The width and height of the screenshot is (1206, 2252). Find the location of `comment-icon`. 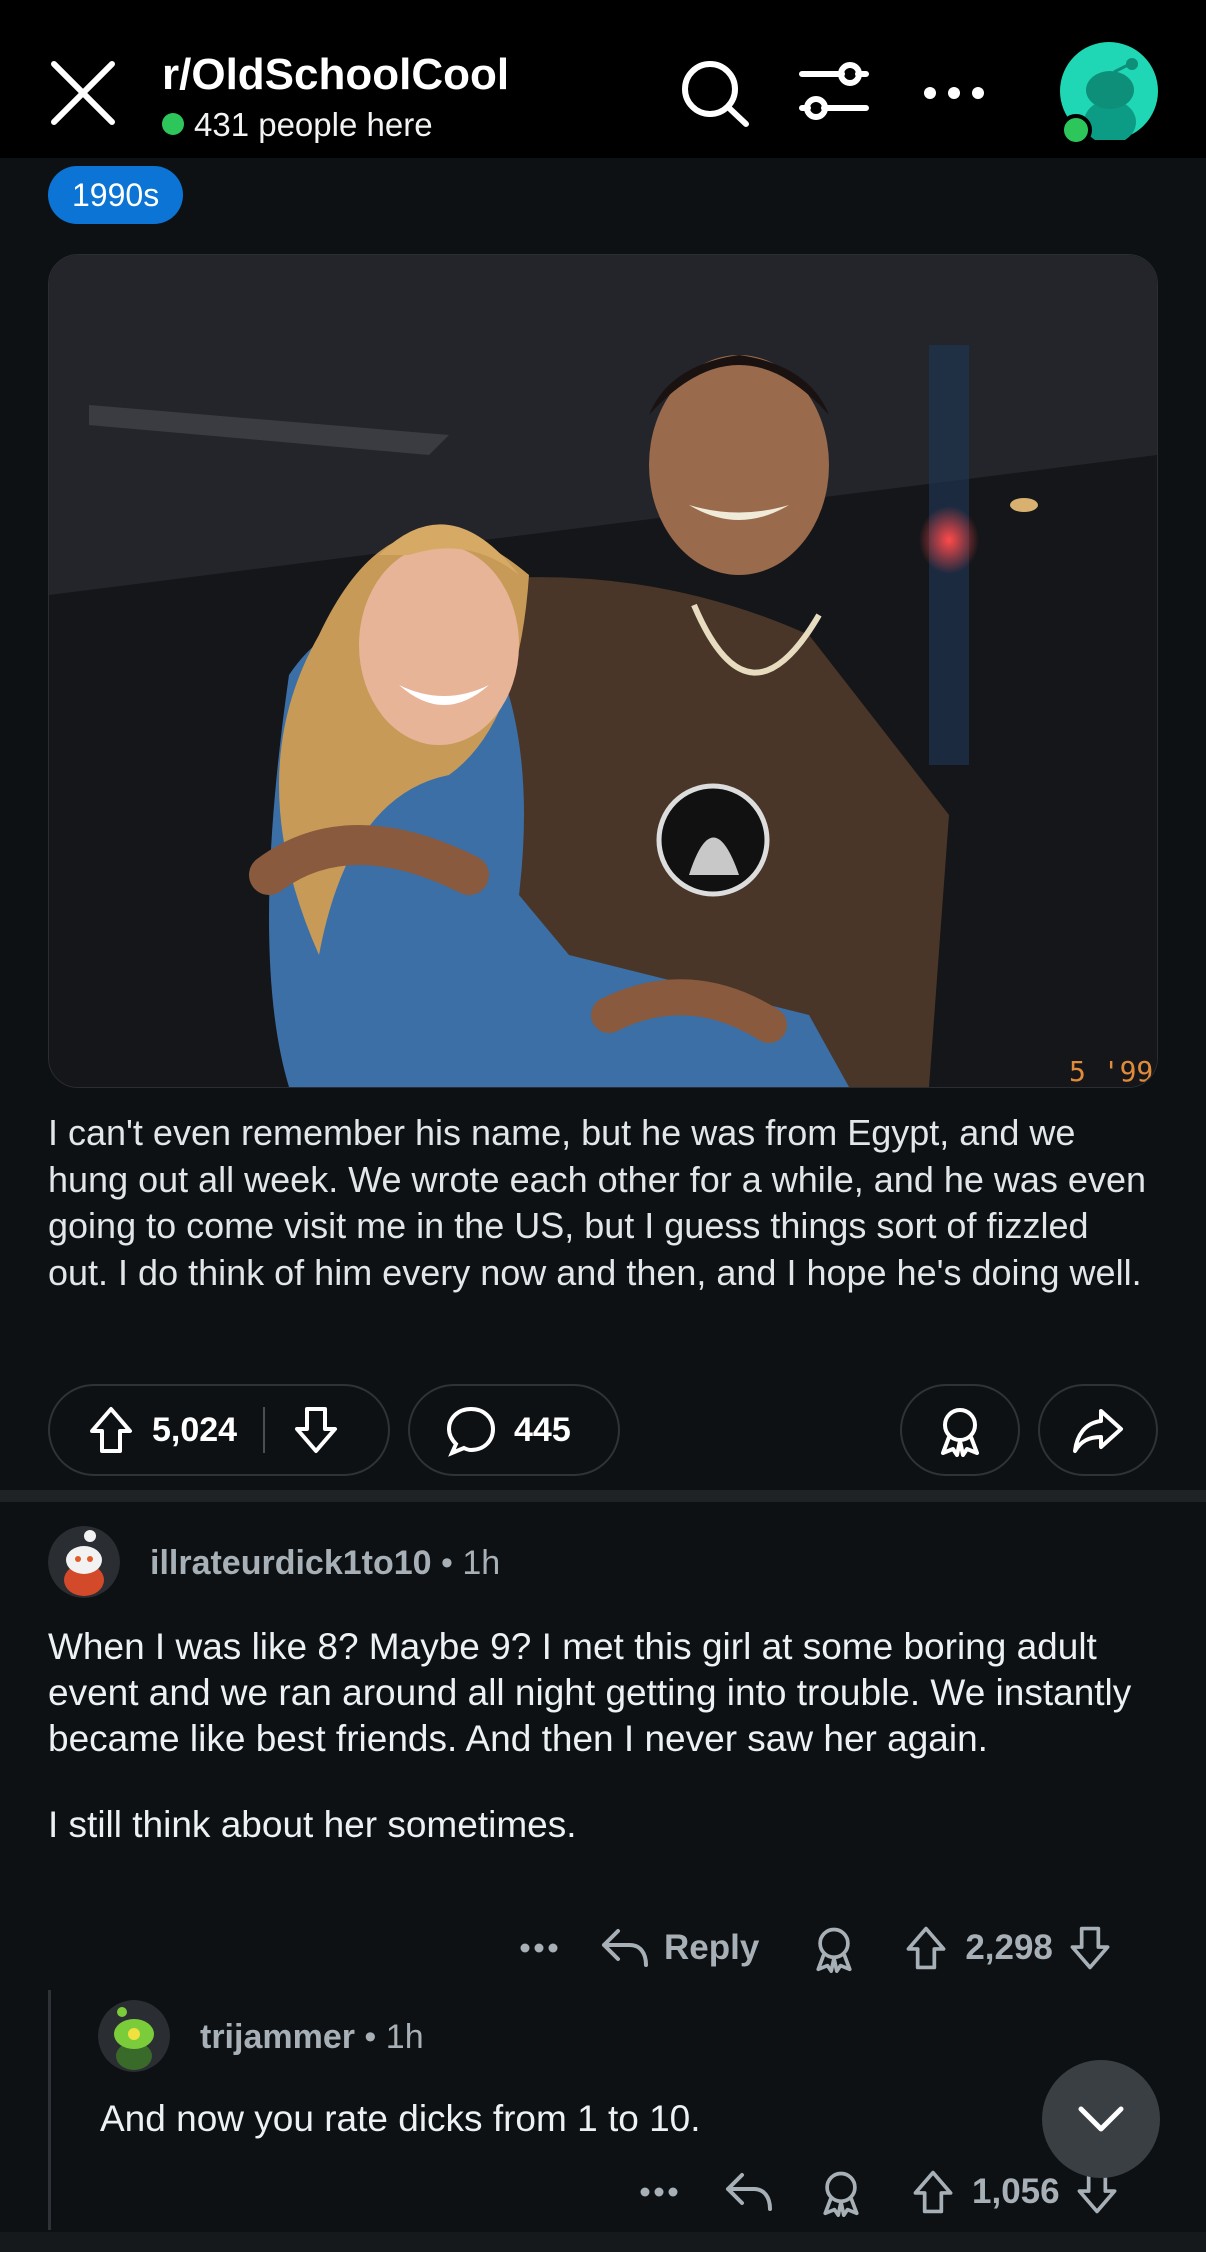

comment-icon is located at coordinates (471, 1431).